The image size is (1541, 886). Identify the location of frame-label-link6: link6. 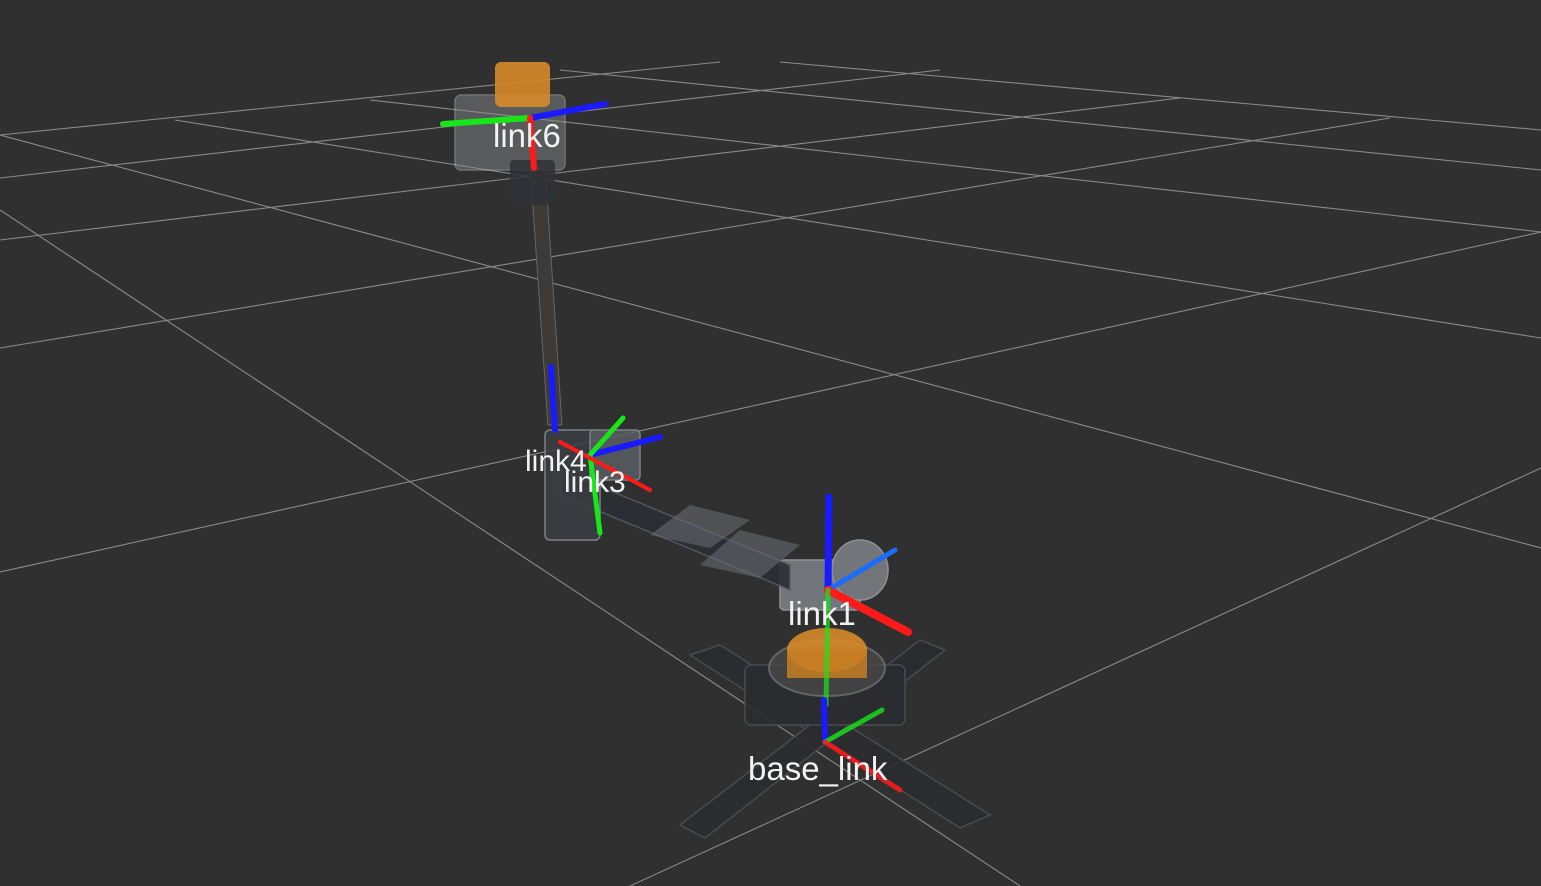
(527, 135).